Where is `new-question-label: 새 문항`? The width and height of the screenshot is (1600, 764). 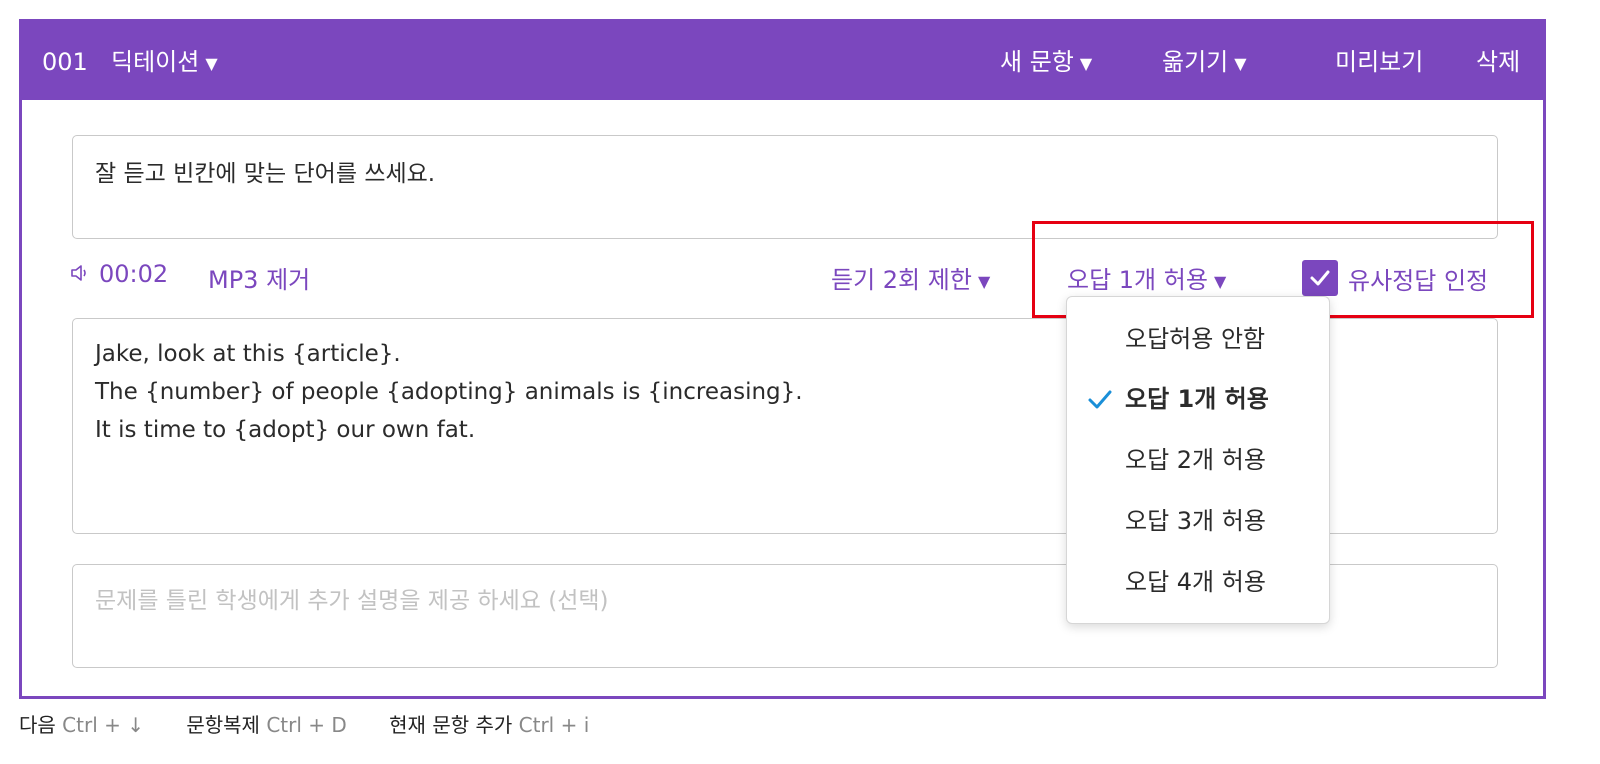
new-question-label: 새 문항 is located at coordinates (1037, 62).